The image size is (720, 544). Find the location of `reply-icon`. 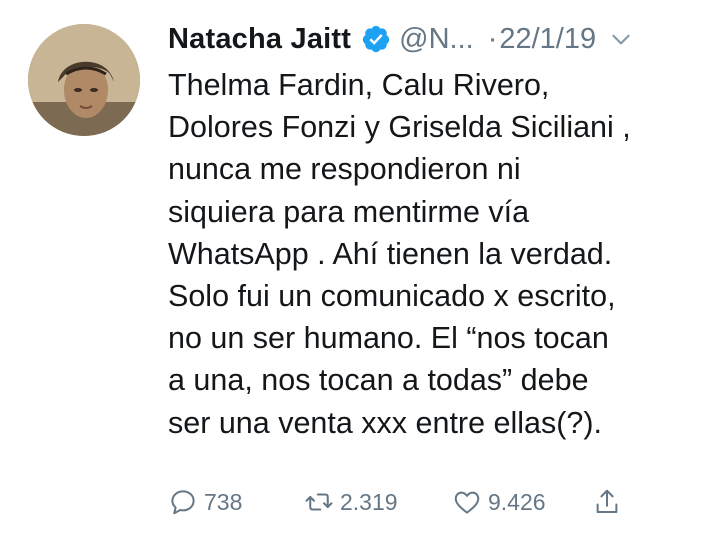

reply-icon is located at coordinates (183, 502).